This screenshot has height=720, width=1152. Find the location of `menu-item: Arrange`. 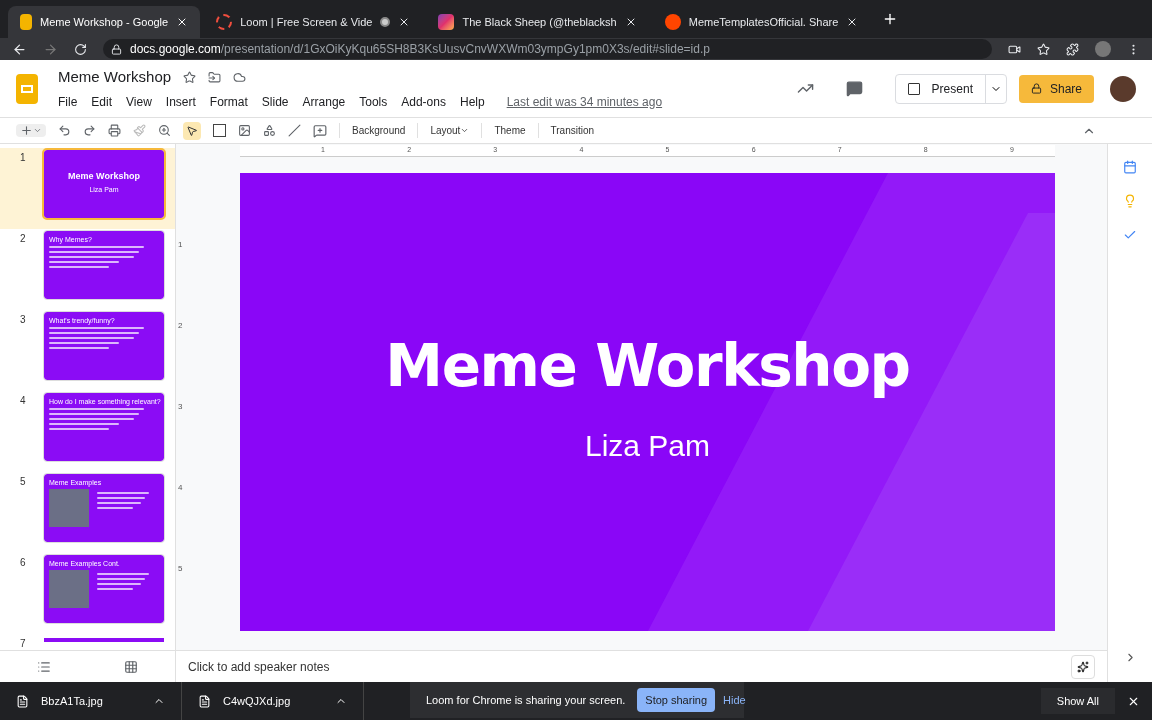

menu-item: Arrange is located at coordinates (324, 101).